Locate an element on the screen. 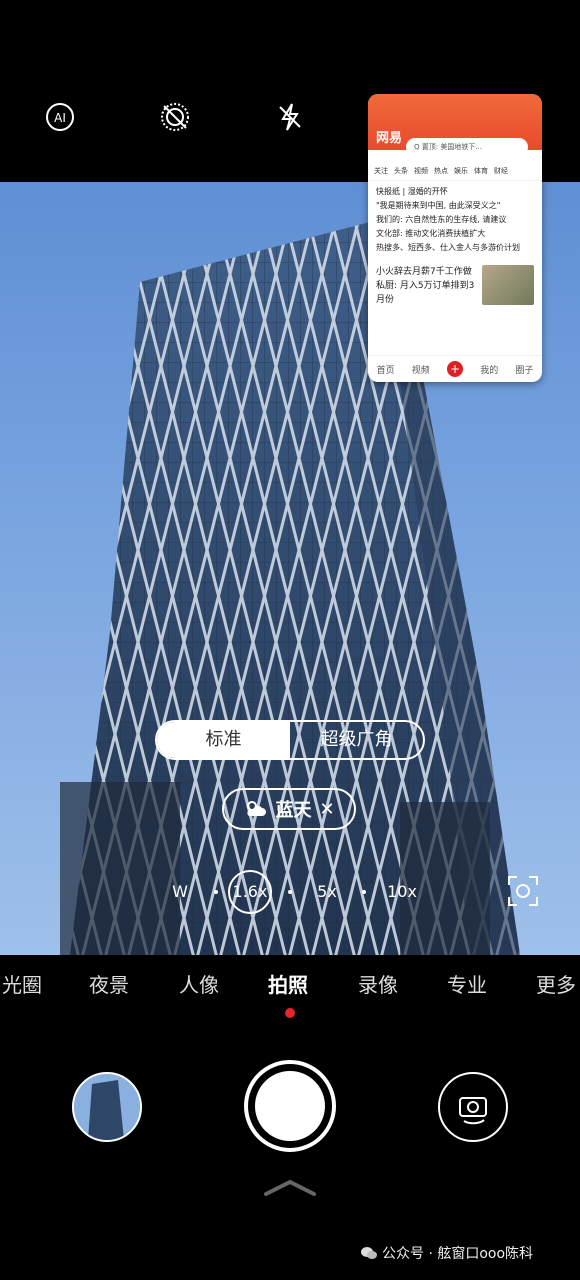  zoom-10x-option: 10x is located at coordinates (402, 892).